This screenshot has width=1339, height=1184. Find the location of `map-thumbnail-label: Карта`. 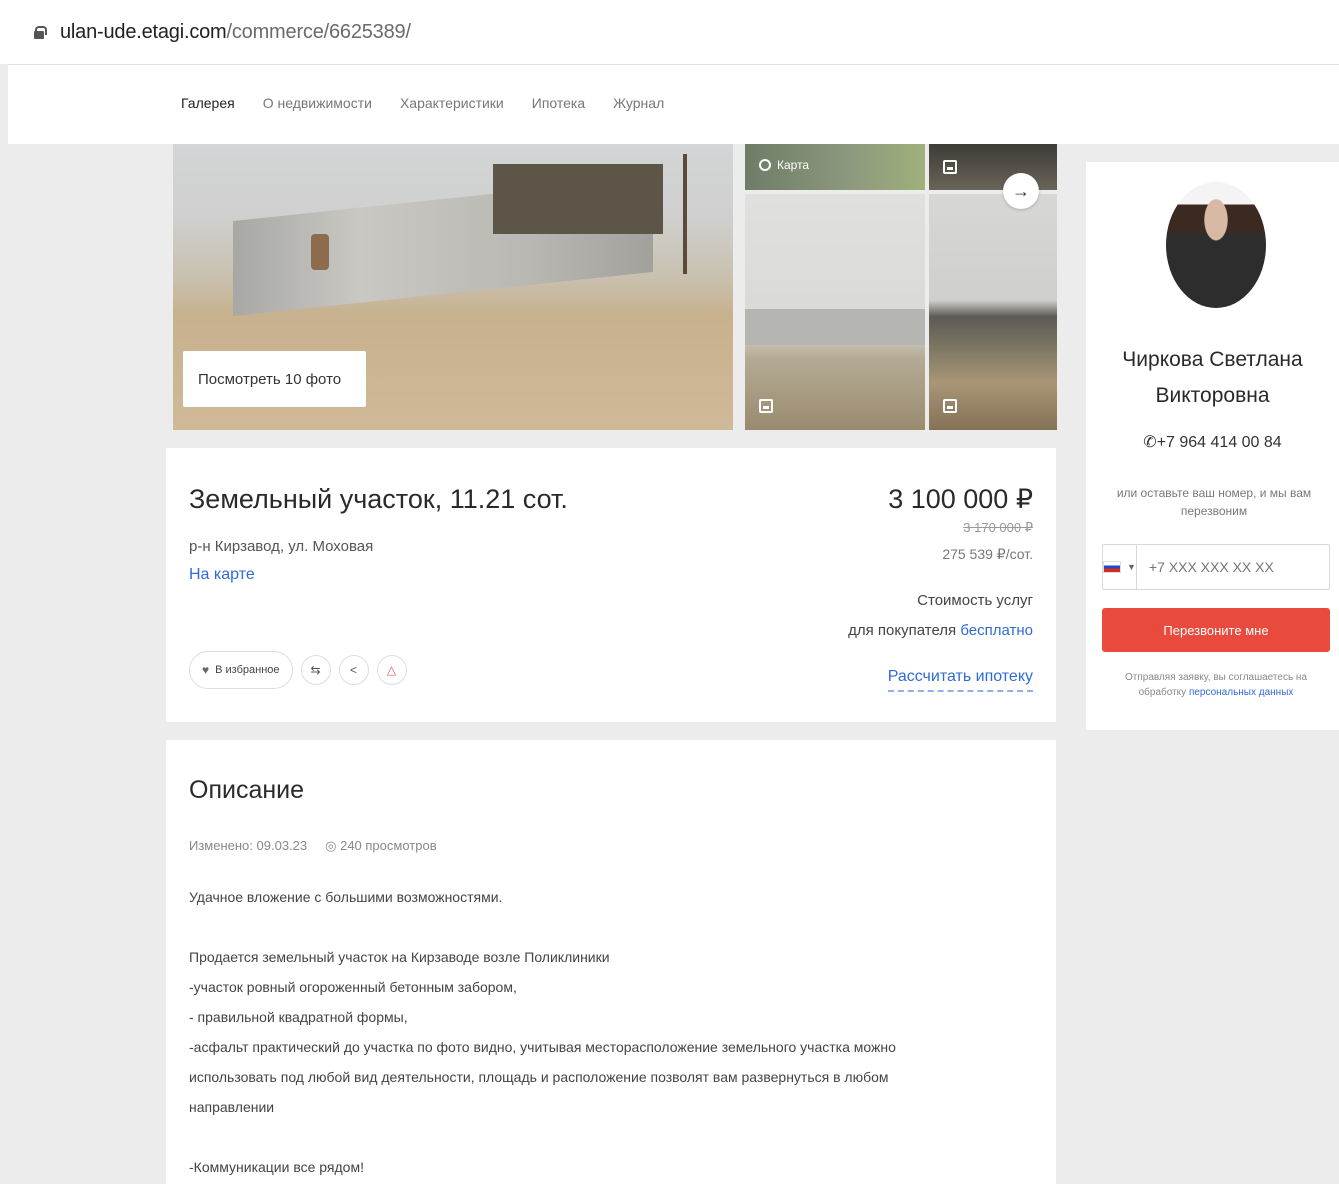

map-thumbnail-label: Карта is located at coordinates (784, 165).